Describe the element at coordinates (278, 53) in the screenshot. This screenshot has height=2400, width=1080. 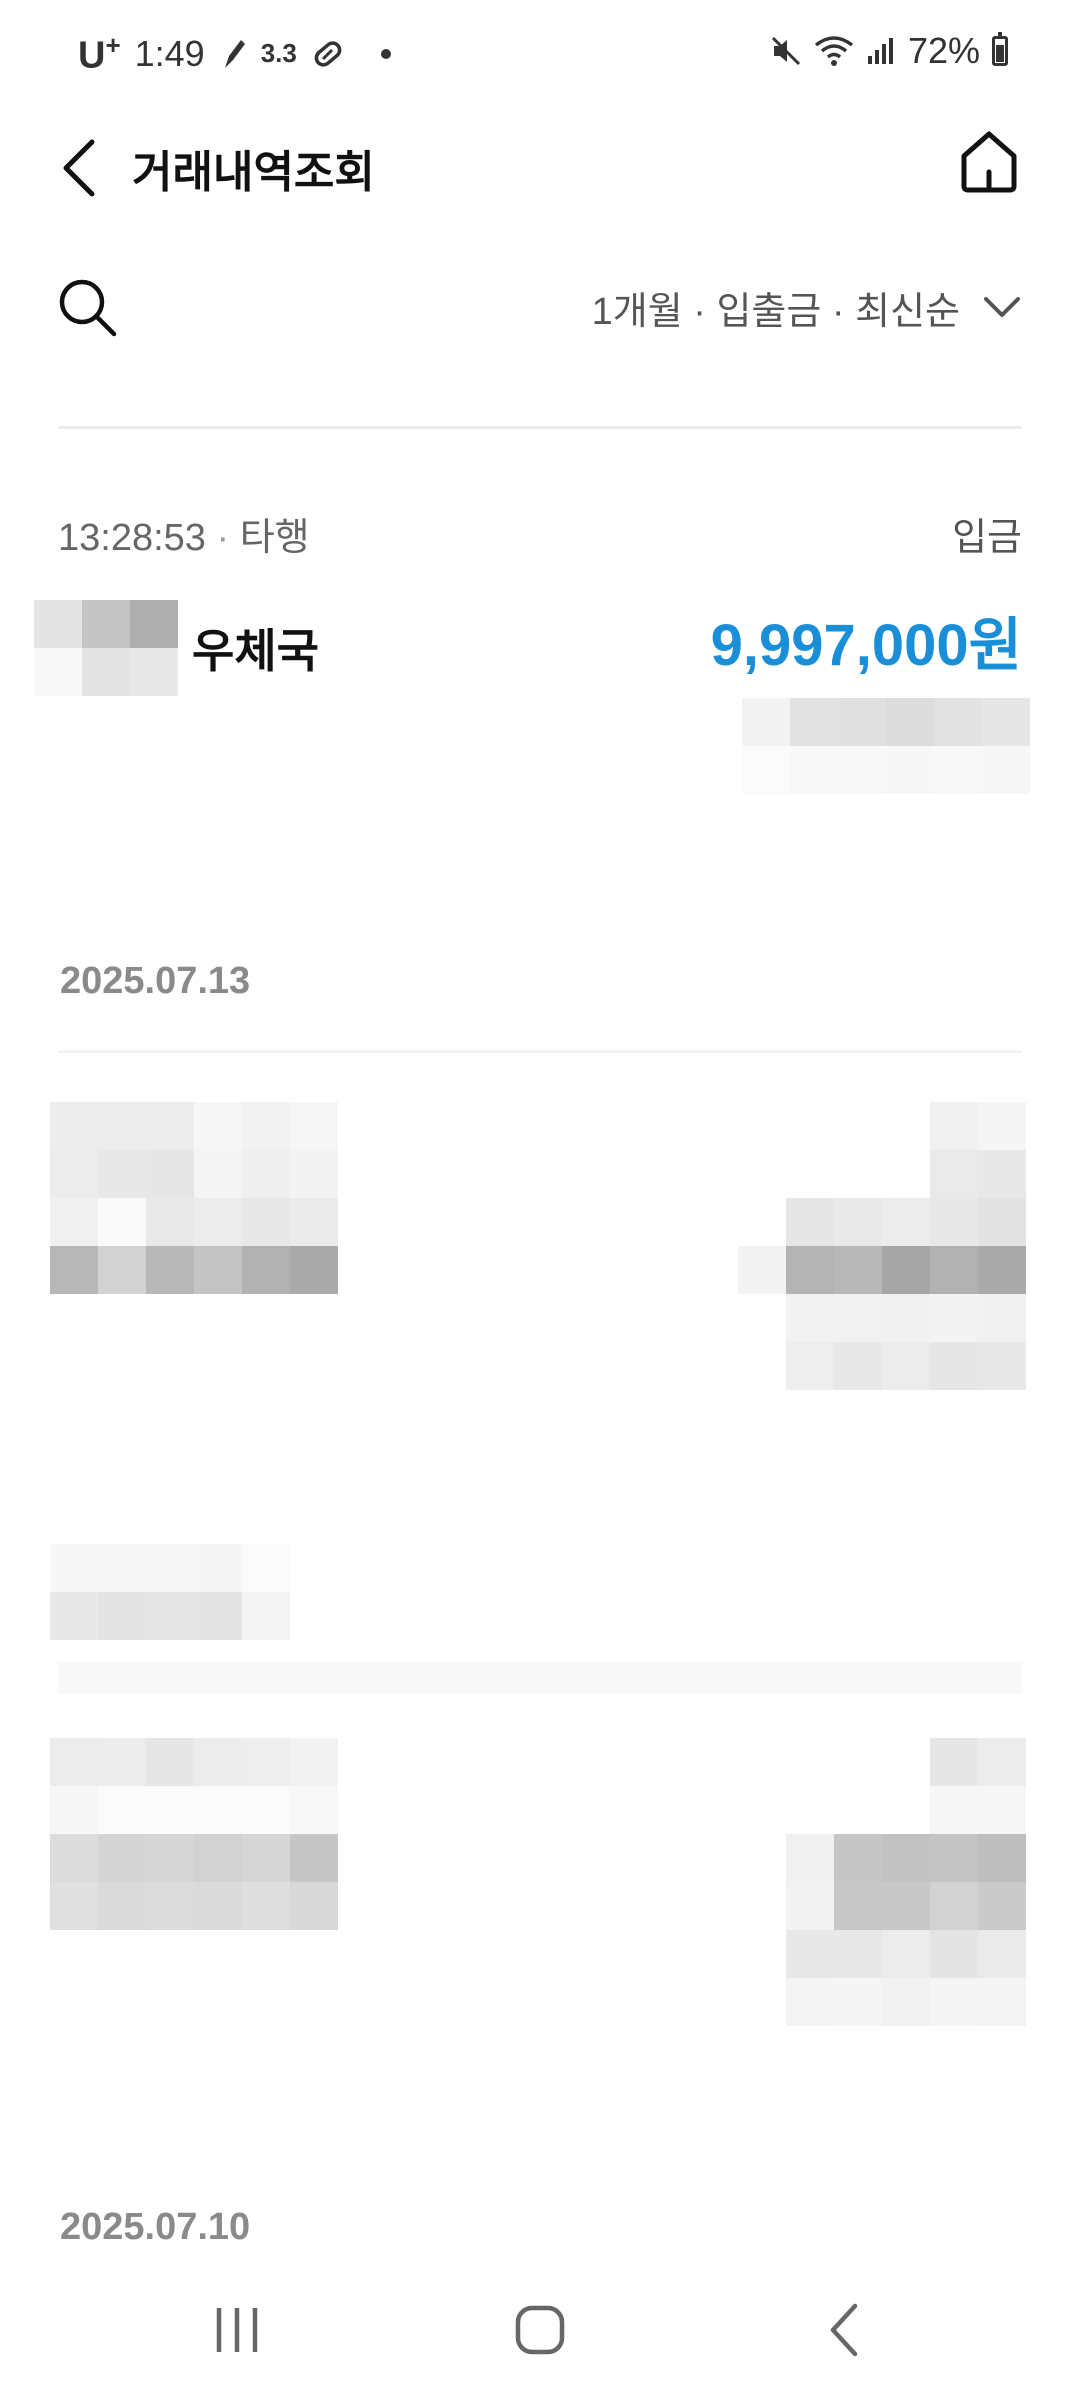
I see `network-speed: 3.3` at that location.